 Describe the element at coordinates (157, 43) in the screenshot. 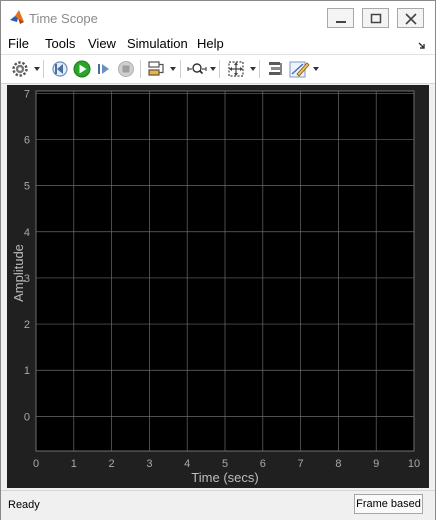

I see `menu-simulation: Simulation` at that location.